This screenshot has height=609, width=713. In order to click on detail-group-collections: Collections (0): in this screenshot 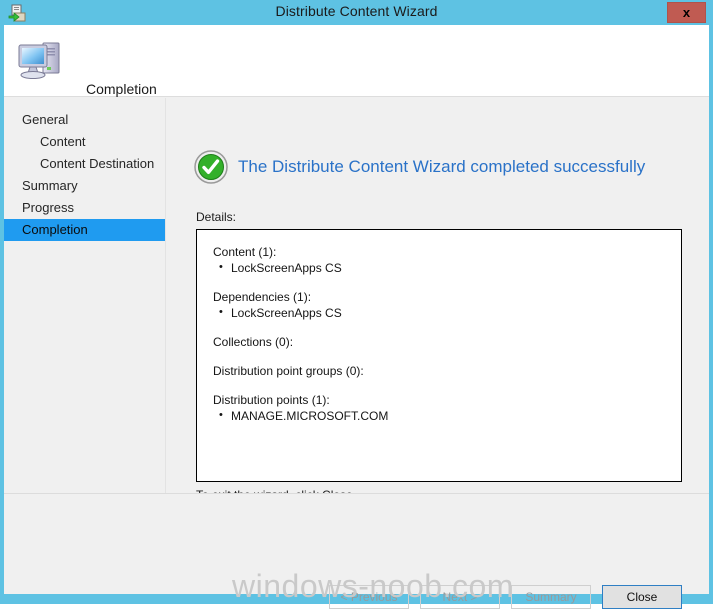, I will do `click(447, 342)`.